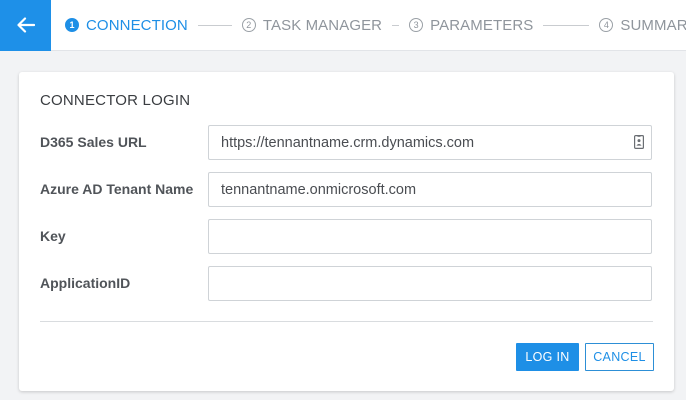 The width and height of the screenshot is (686, 400). What do you see at coordinates (72, 25) in the screenshot?
I see `step-number: 1` at bounding box center [72, 25].